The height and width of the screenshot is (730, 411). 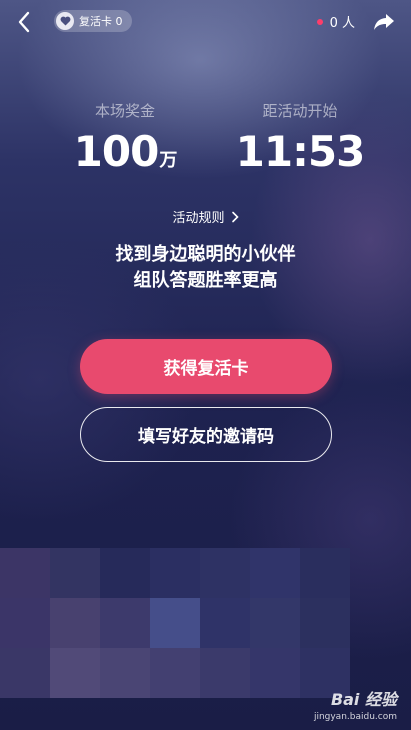 I want to click on revive-card-badge: 复活卡 0, so click(x=93, y=21).